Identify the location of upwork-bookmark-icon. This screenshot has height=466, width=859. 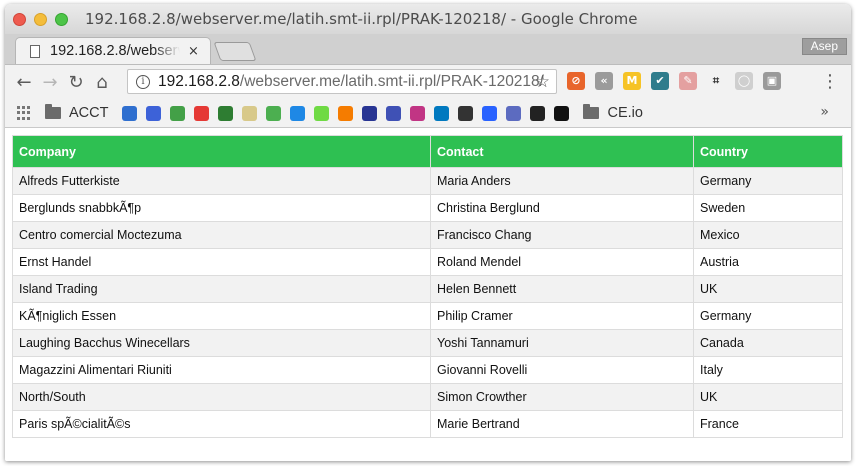
(322, 113).